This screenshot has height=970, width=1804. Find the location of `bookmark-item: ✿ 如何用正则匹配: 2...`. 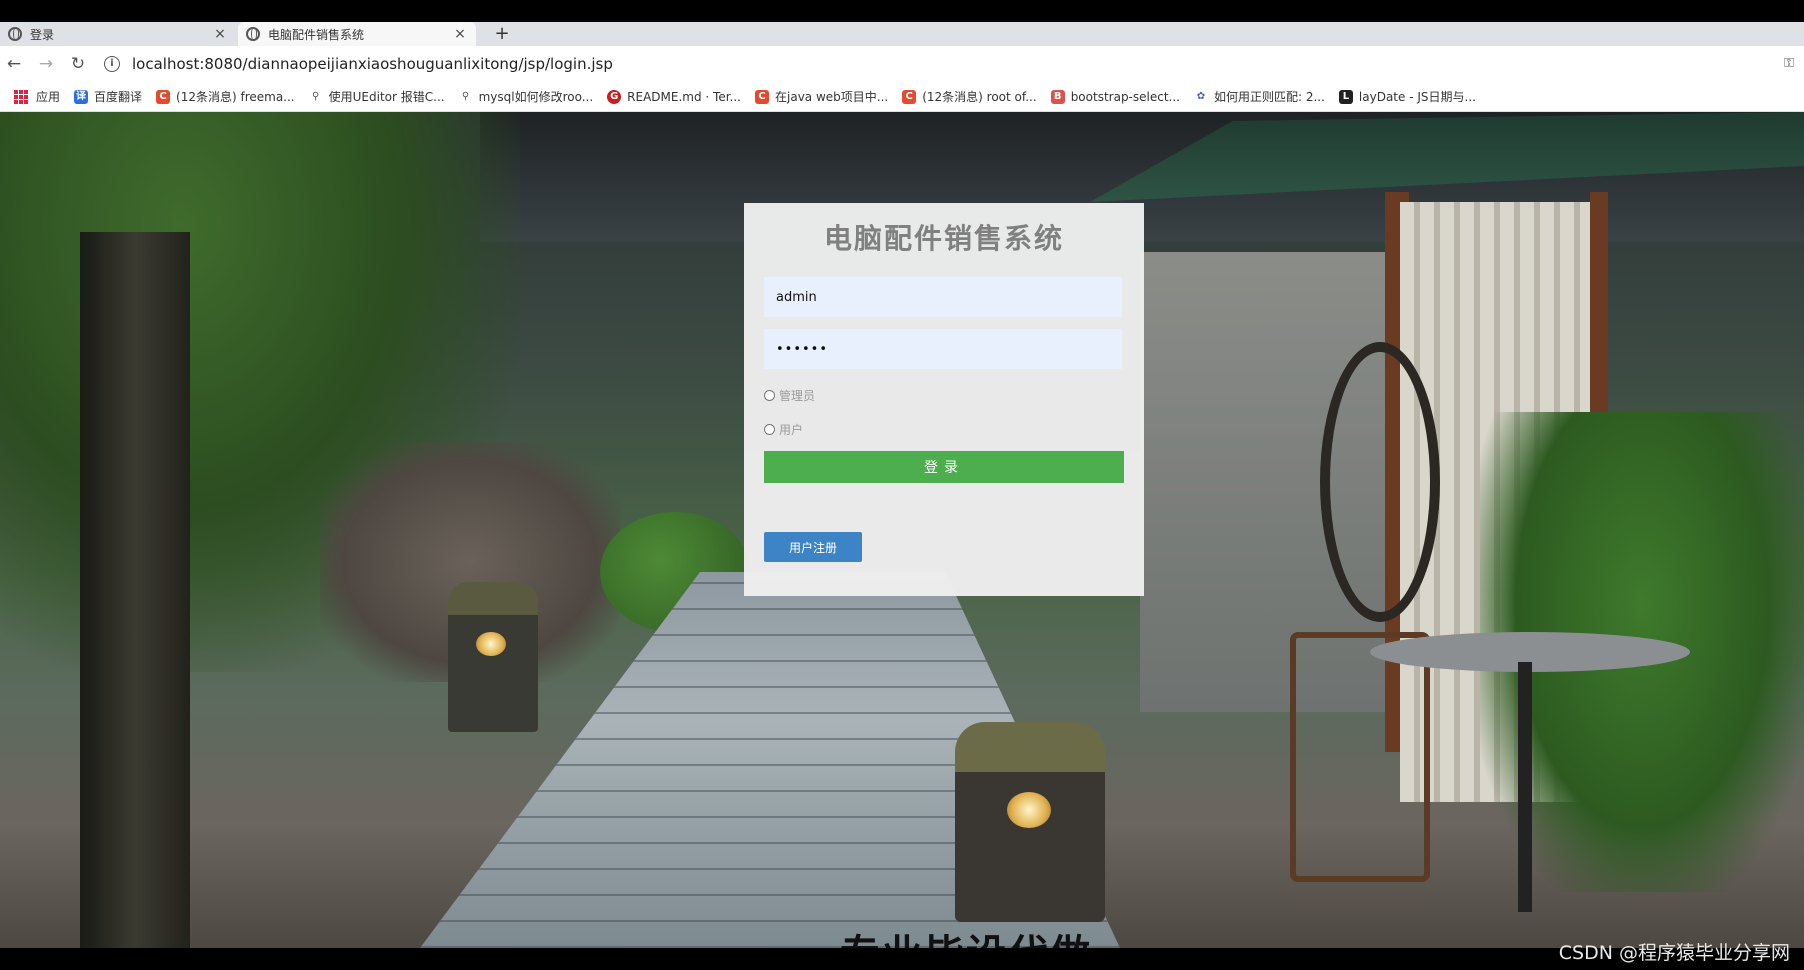

bookmark-item: ✿ 如何用正则匹配: 2... is located at coordinates (1259, 96).